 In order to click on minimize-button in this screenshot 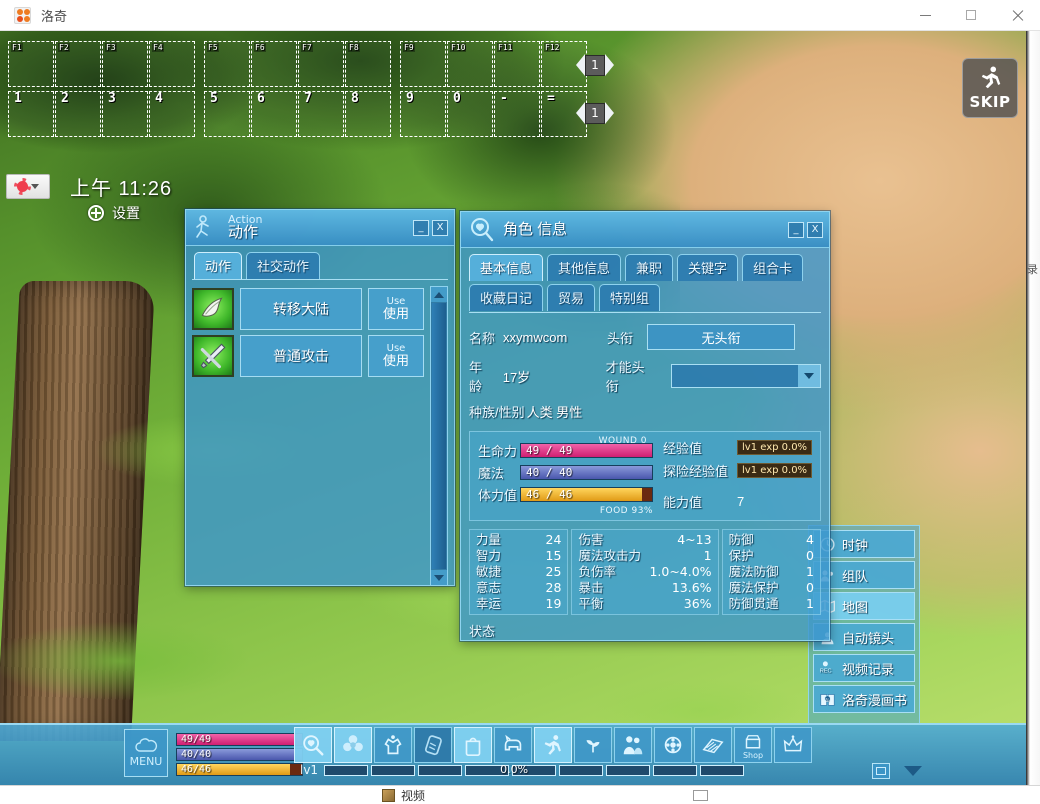, I will do `click(925, 15)`.